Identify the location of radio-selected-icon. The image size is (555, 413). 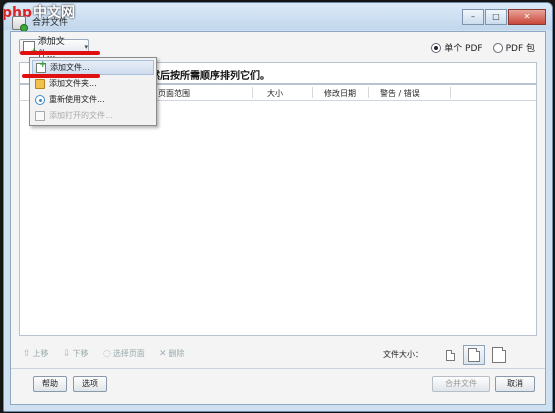
(436, 47).